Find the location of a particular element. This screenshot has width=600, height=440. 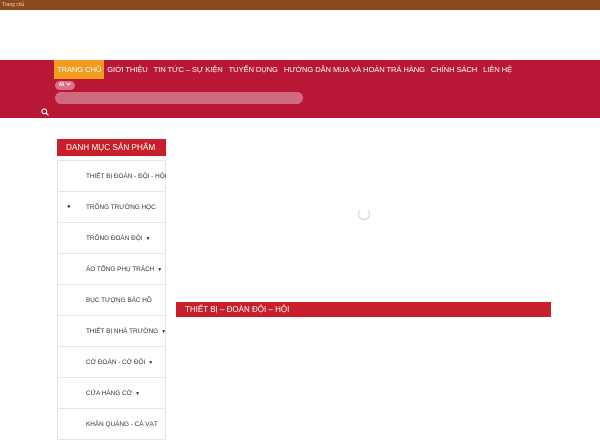

category-item-statue-podium: BỤC TƯỢNG BÁC HỒ is located at coordinates (111, 300).